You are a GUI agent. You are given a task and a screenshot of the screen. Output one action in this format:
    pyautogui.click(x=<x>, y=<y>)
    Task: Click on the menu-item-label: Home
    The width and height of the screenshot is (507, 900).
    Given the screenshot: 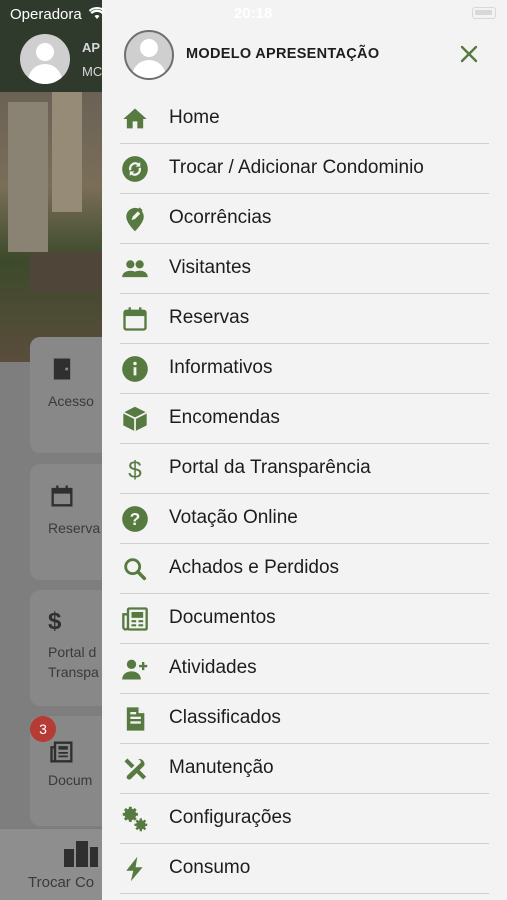 What is the action you would take?
    pyautogui.click(x=194, y=117)
    